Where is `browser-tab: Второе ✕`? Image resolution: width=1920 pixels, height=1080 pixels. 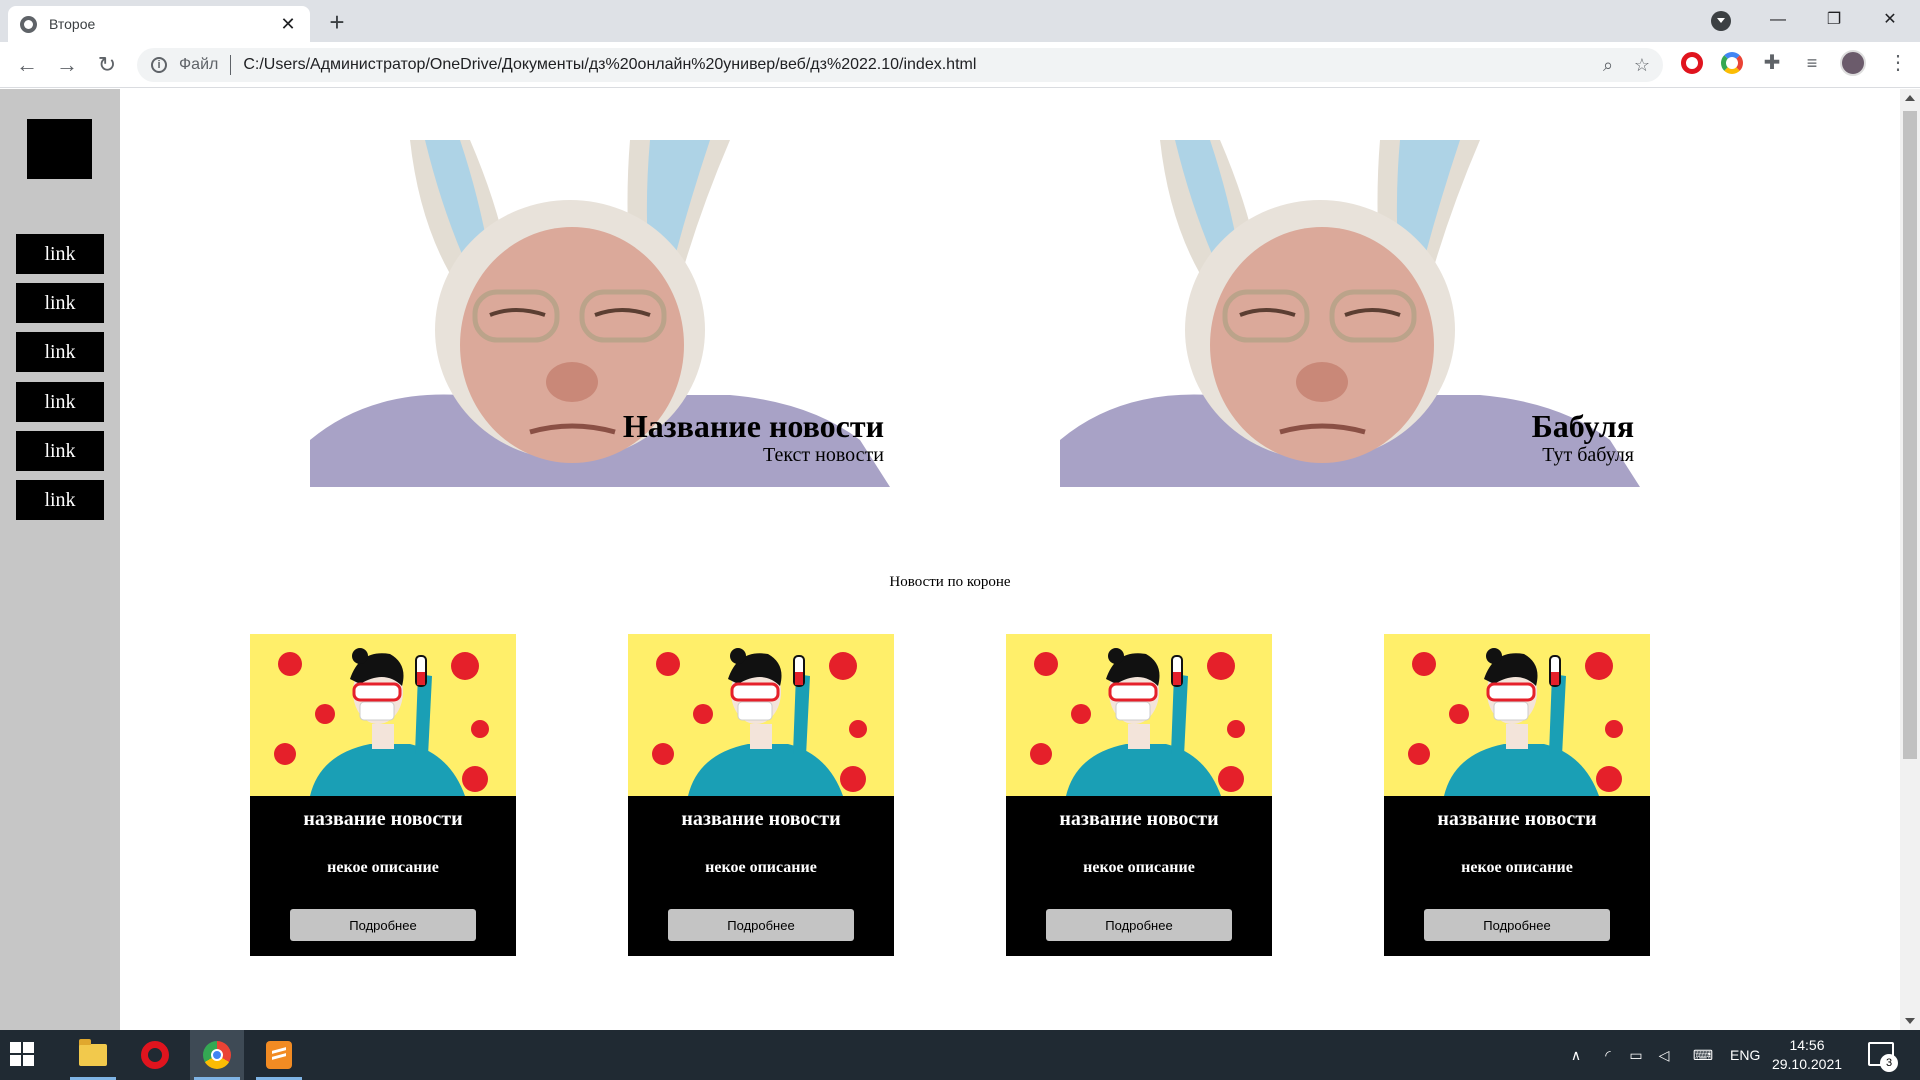
browser-tab: Второе ✕ is located at coordinates (159, 24).